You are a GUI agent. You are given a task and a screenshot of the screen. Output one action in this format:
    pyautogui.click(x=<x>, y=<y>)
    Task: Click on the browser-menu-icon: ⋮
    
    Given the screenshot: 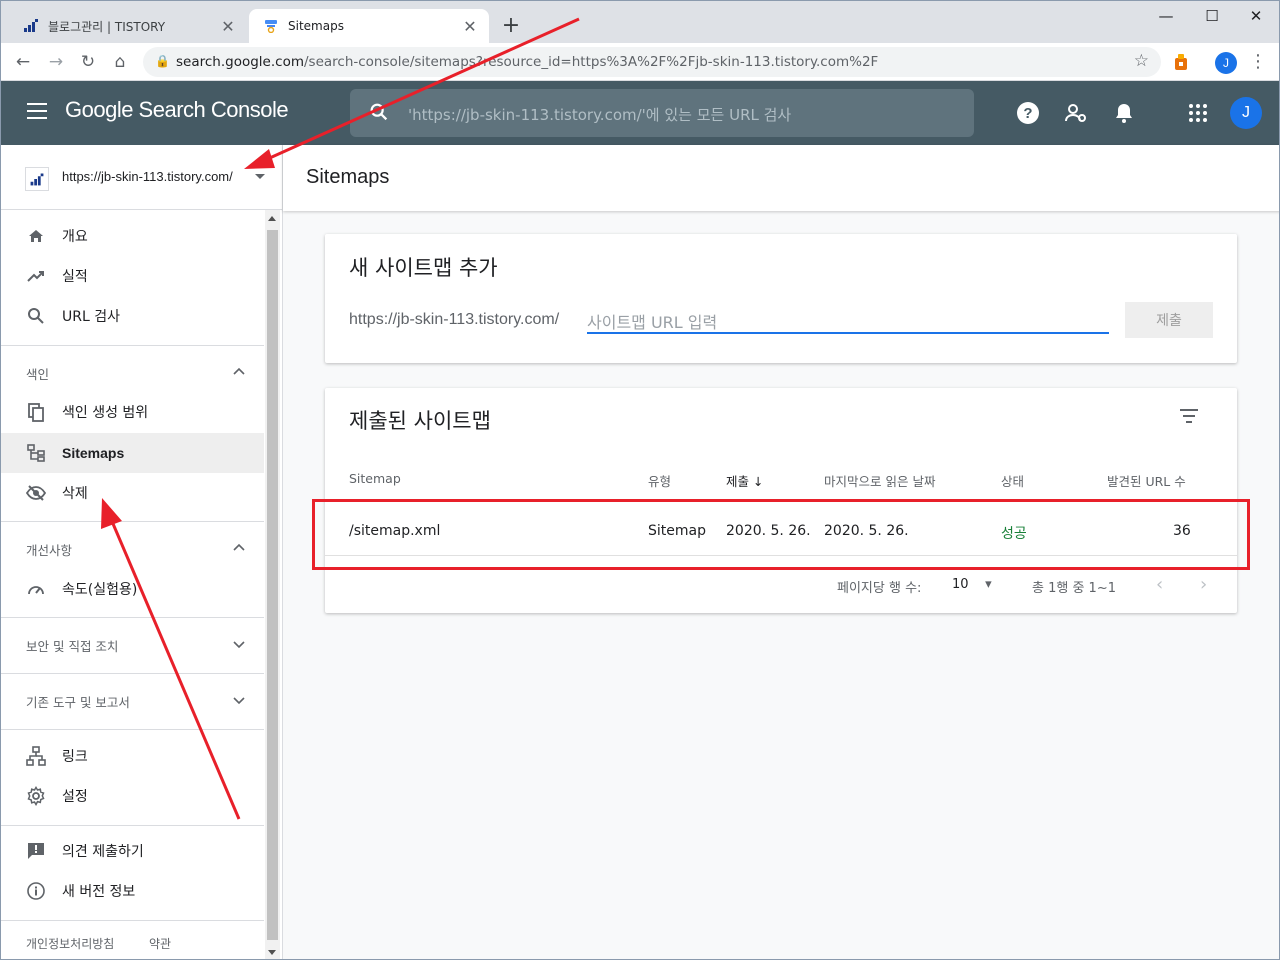 What is the action you would take?
    pyautogui.click(x=1258, y=61)
    